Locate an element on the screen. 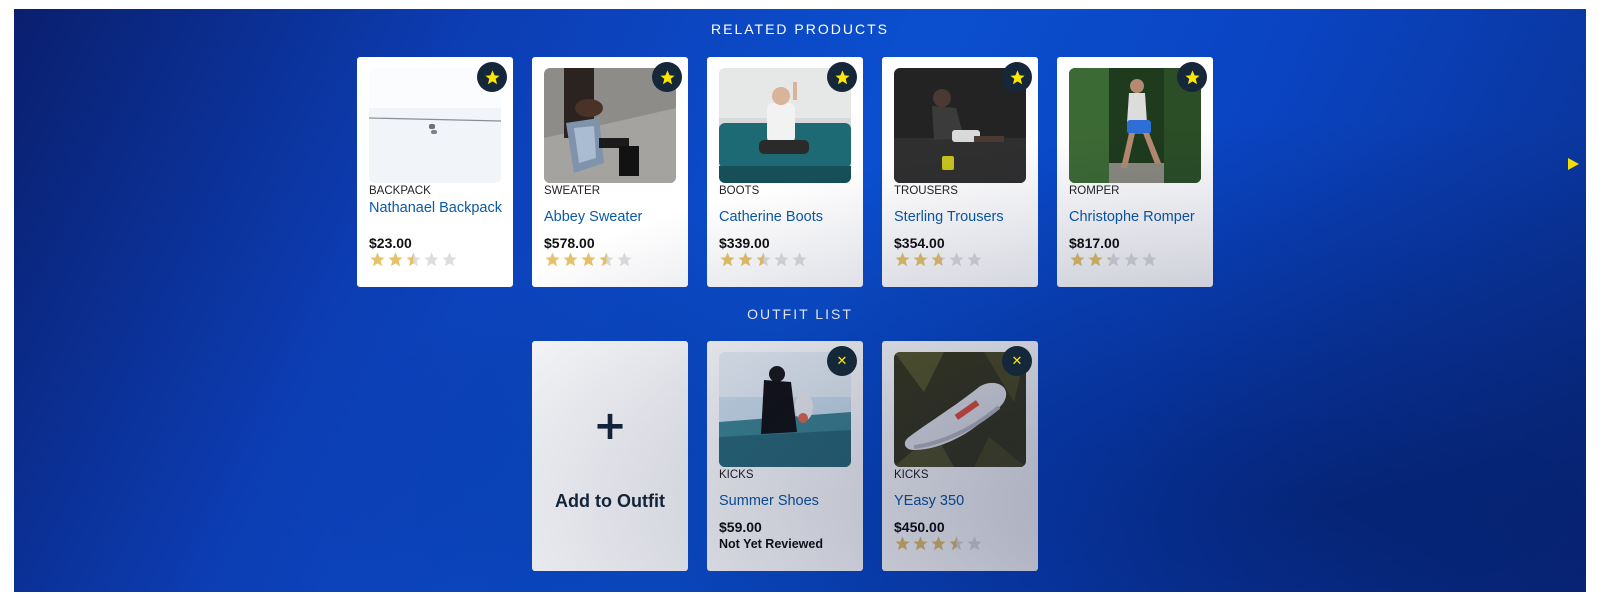 The image size is (1600, 603). add-to-outfit-button: + Add to Outfit is located at coordinates (610, 456).